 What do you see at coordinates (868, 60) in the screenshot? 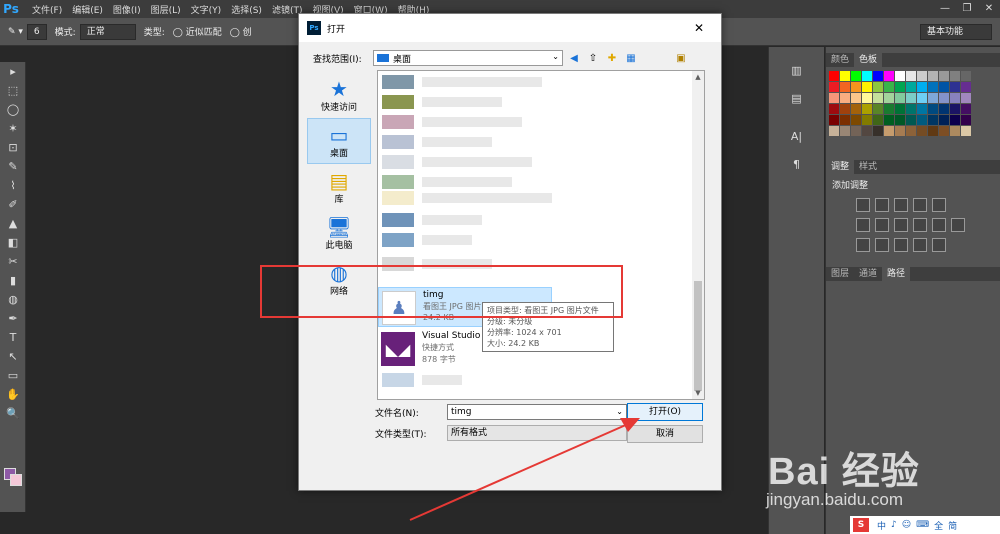
I see `tab-swatches: 色板` at bounding box center [868, 60].